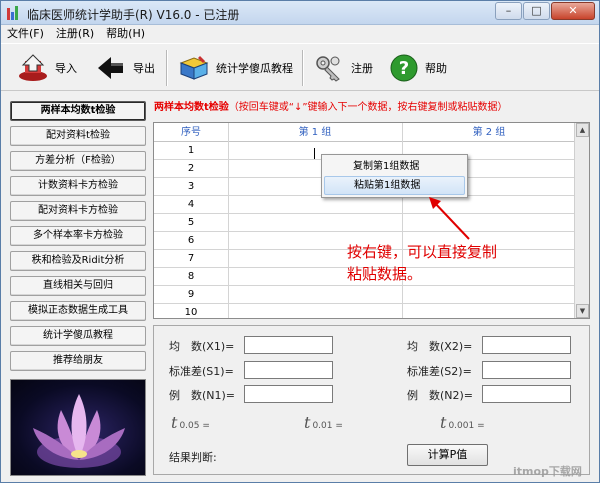 This screenshot has width=600, height=483. I want to click on window-controls: – □ ✕, so click(544, 11).